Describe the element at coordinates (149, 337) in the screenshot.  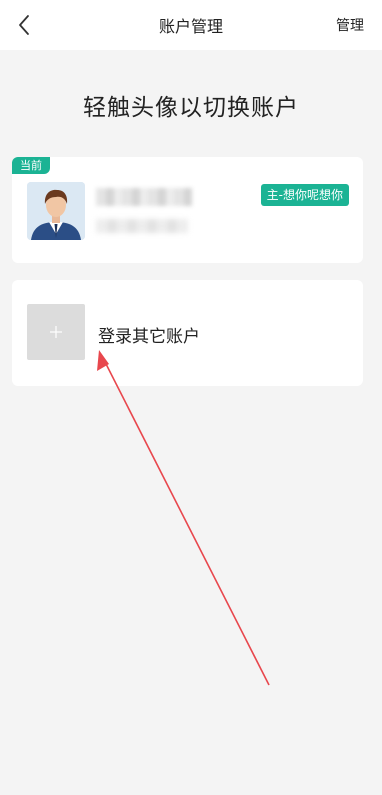
I see `login-other-account-label: 登录其它账户` at that location.